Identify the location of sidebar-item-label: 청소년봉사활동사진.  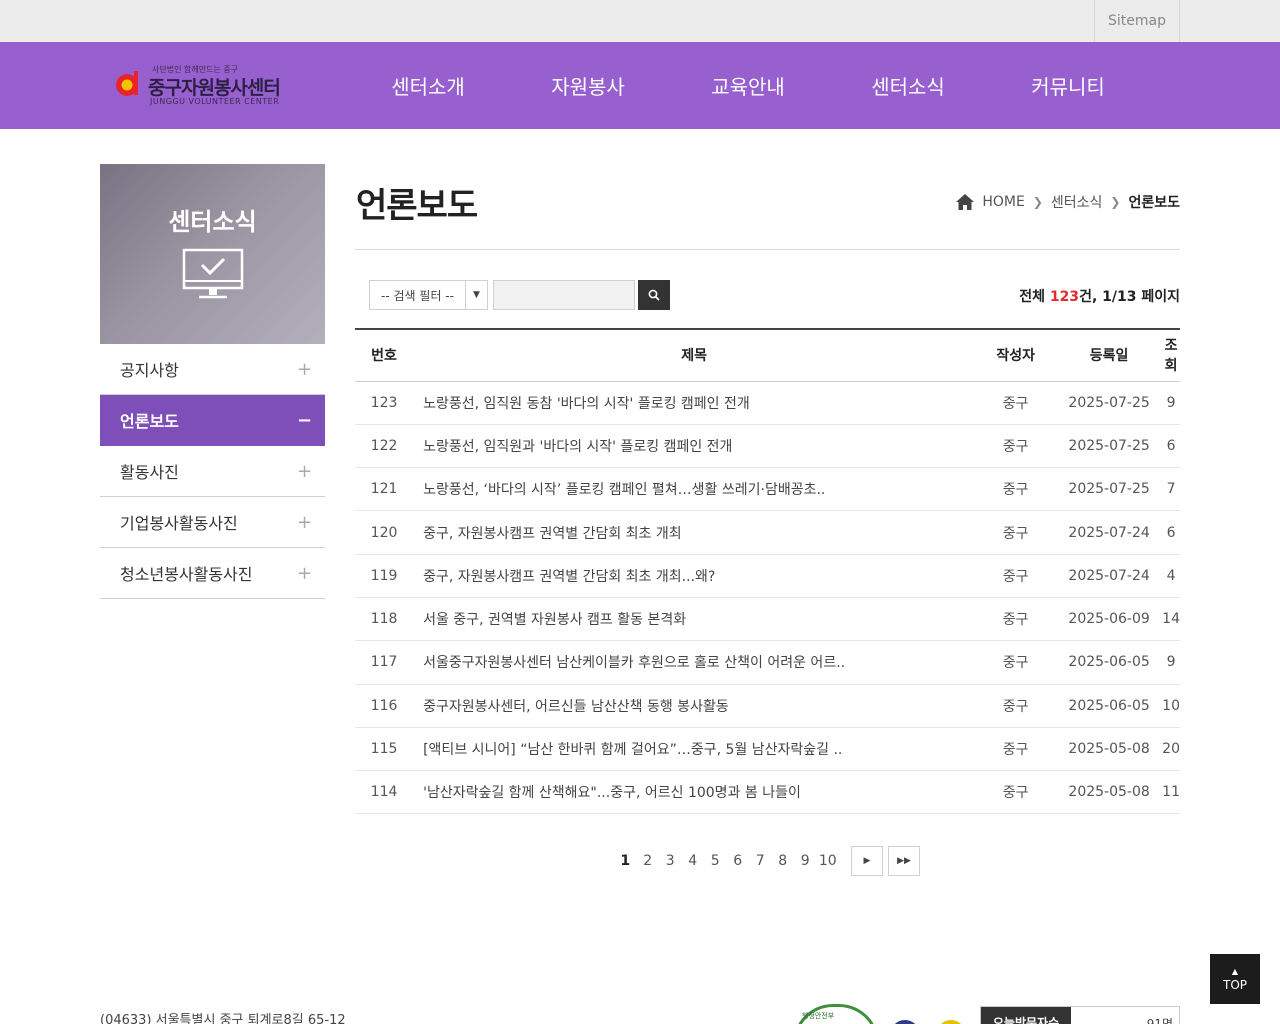
(186, 574).